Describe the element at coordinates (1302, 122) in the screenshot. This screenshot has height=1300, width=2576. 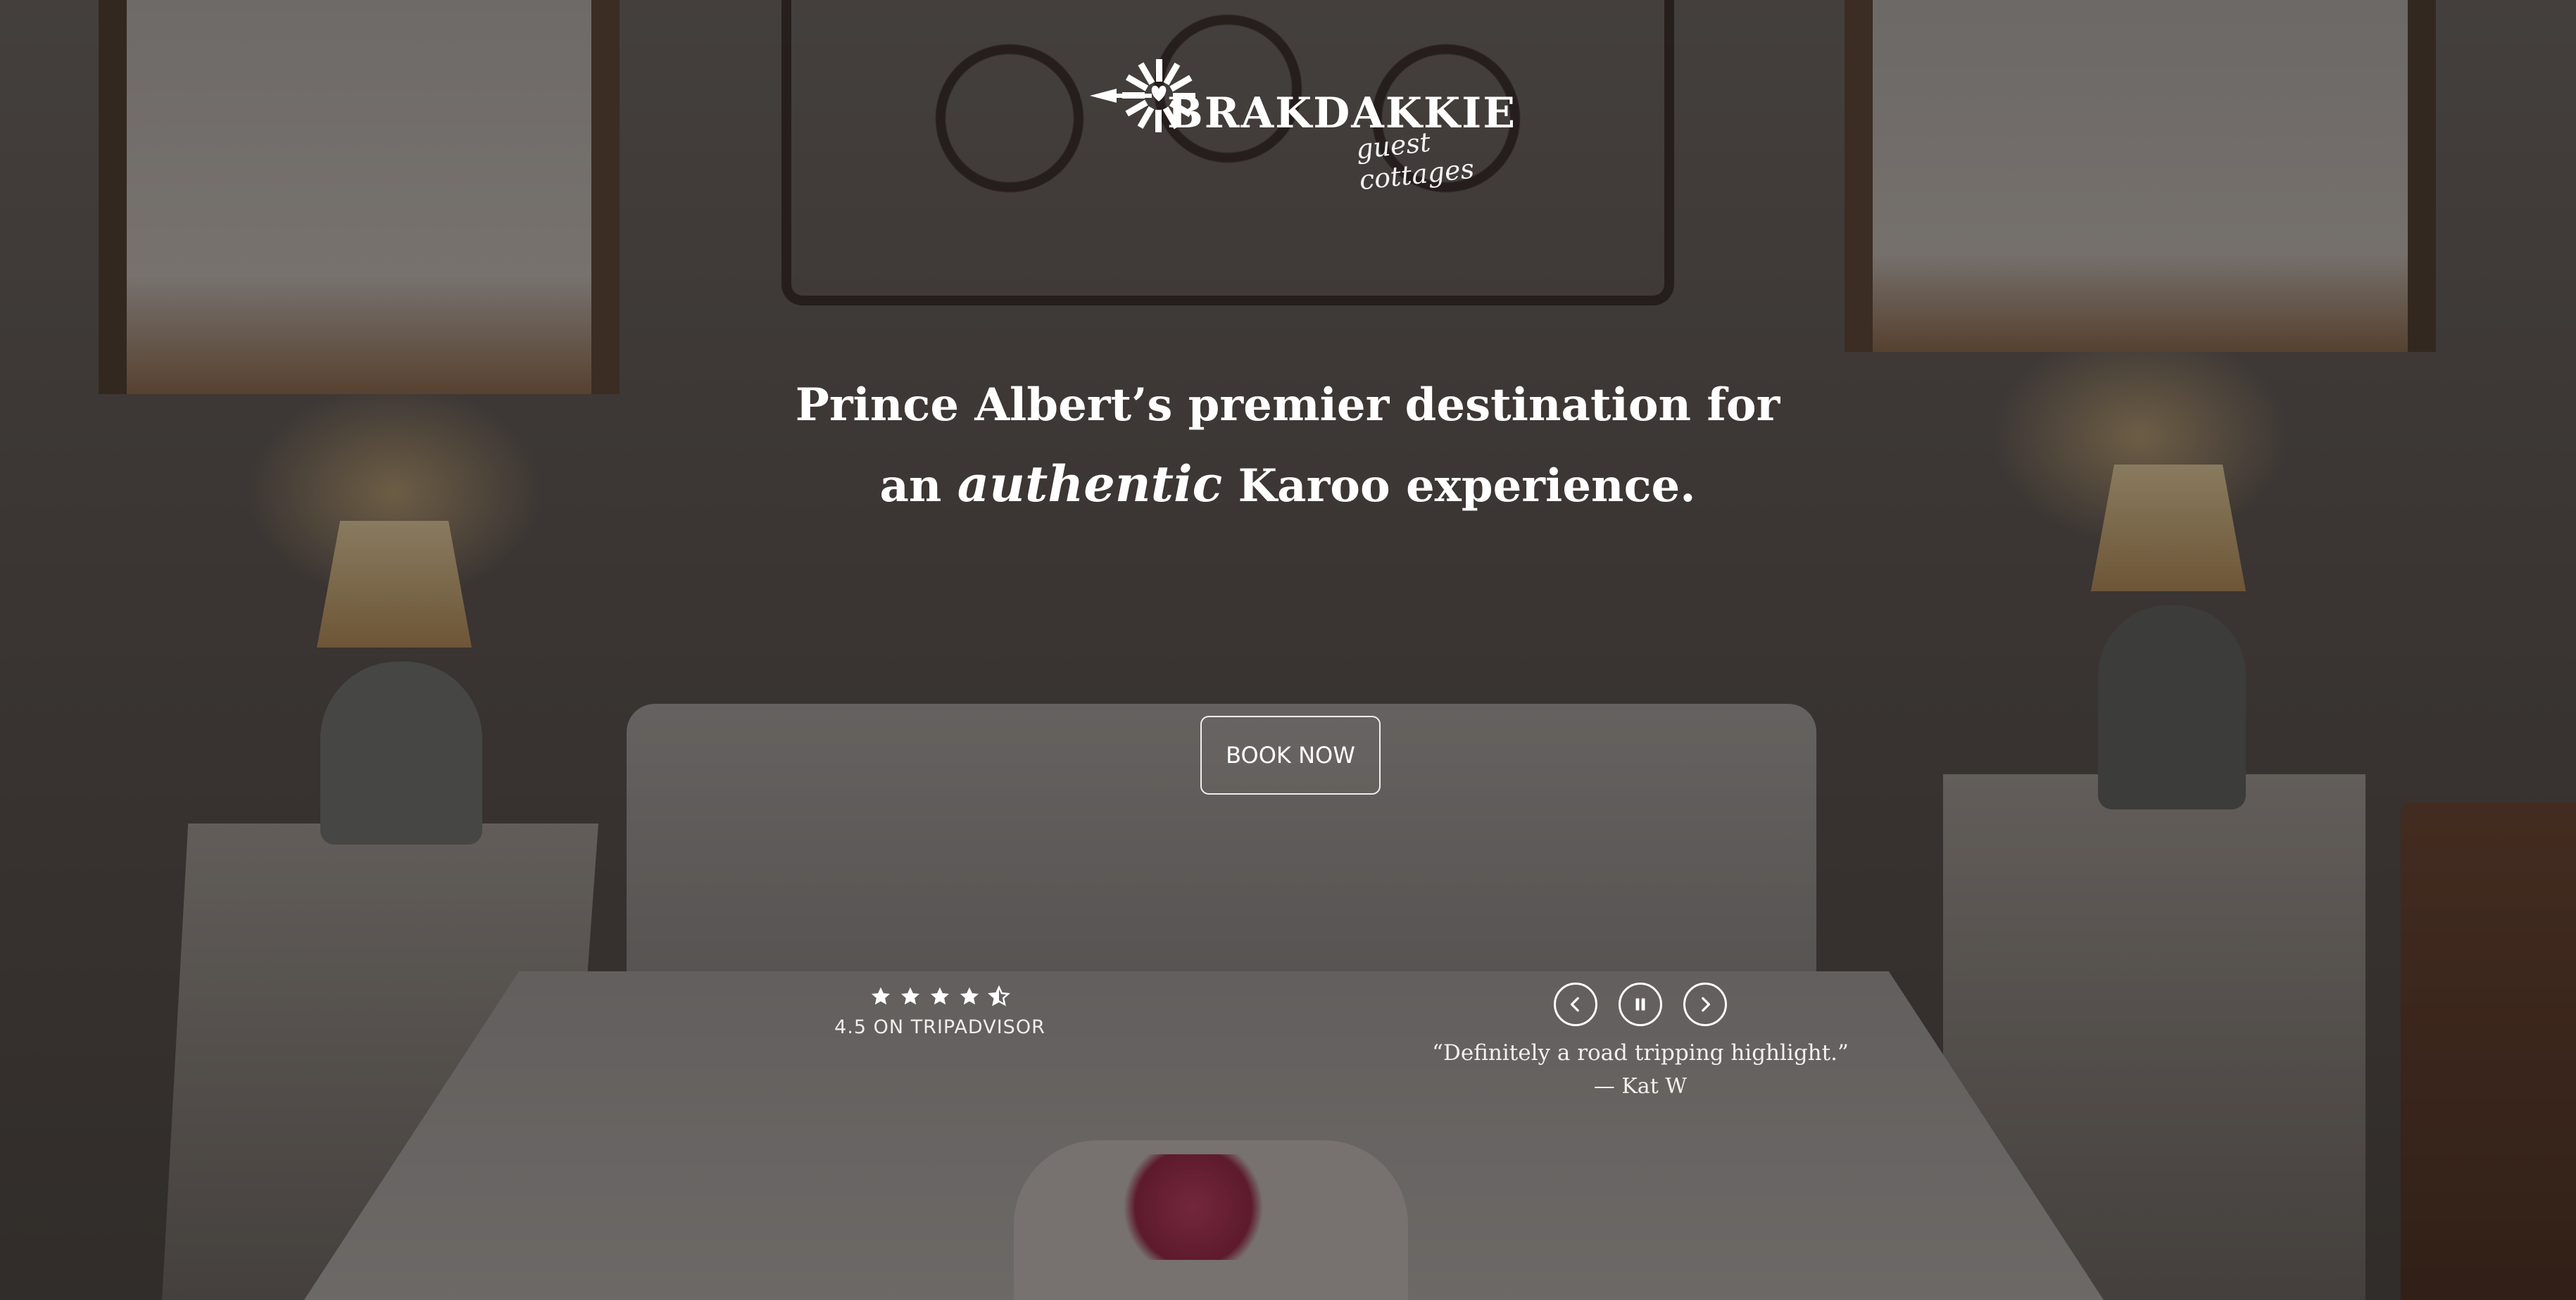
I see `brand-logo: BRAKDAKKIE guest cottages` at that location.